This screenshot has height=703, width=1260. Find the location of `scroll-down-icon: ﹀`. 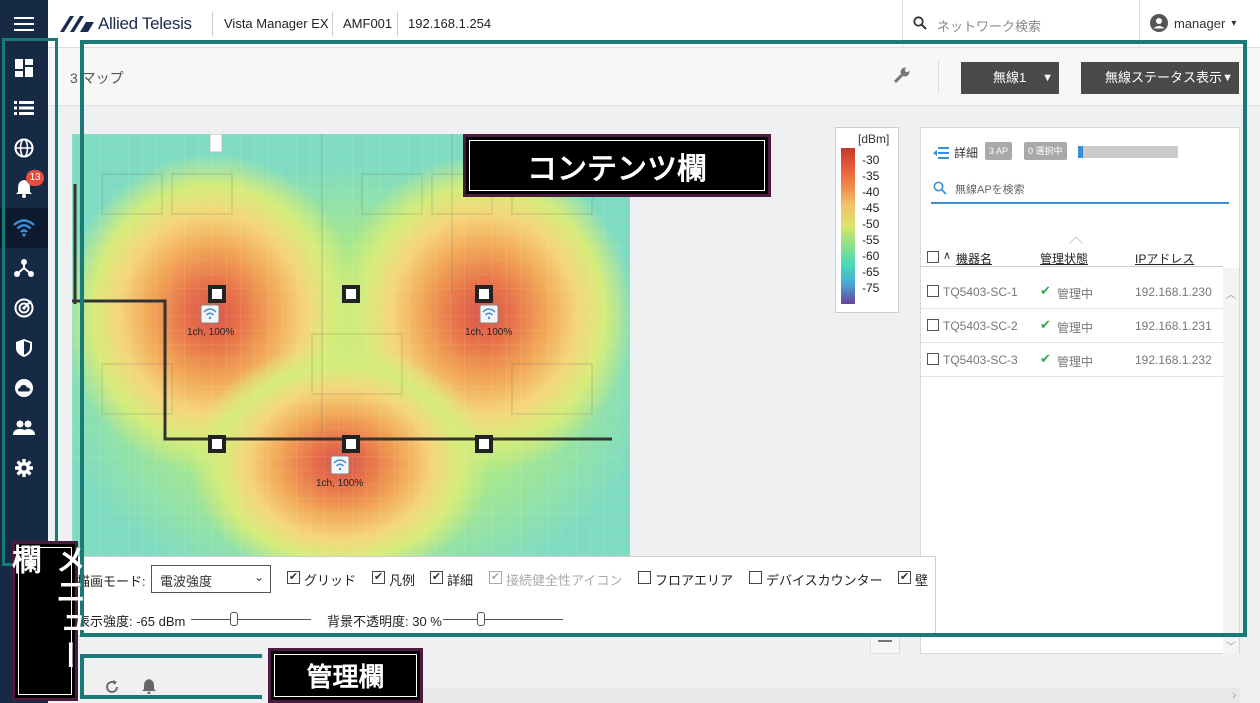

scroll-down-icon: ﹀ is located at coordinates (1231, 645).